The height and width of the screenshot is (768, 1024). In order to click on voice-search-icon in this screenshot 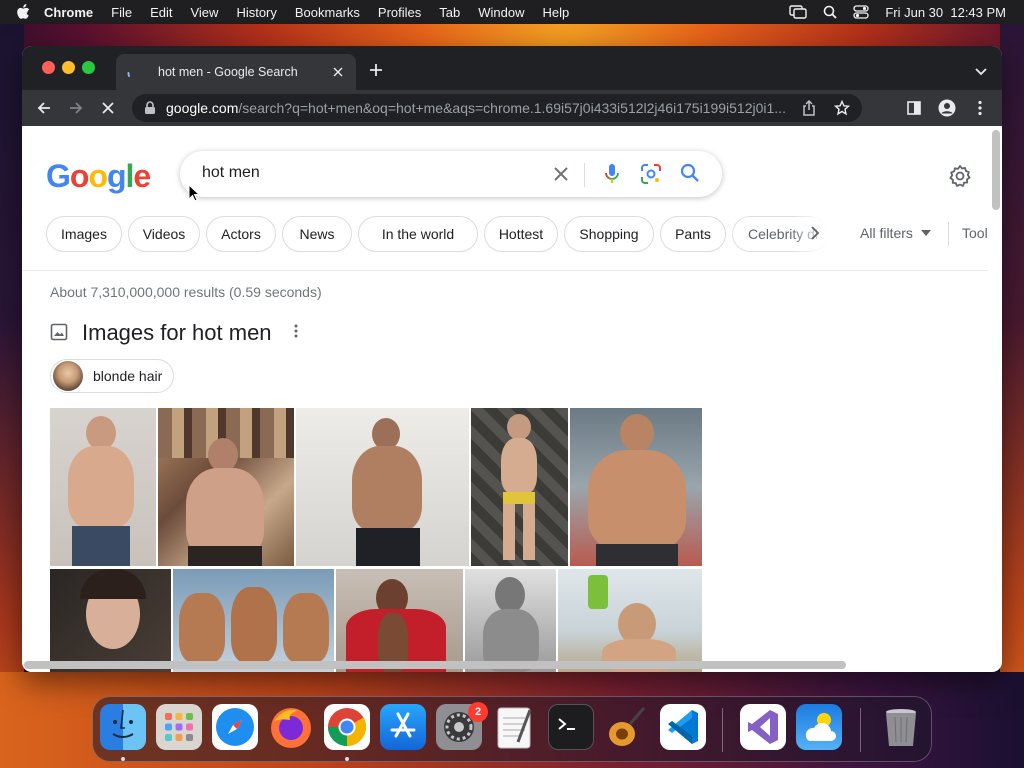, I will do `click(612, 176)`.